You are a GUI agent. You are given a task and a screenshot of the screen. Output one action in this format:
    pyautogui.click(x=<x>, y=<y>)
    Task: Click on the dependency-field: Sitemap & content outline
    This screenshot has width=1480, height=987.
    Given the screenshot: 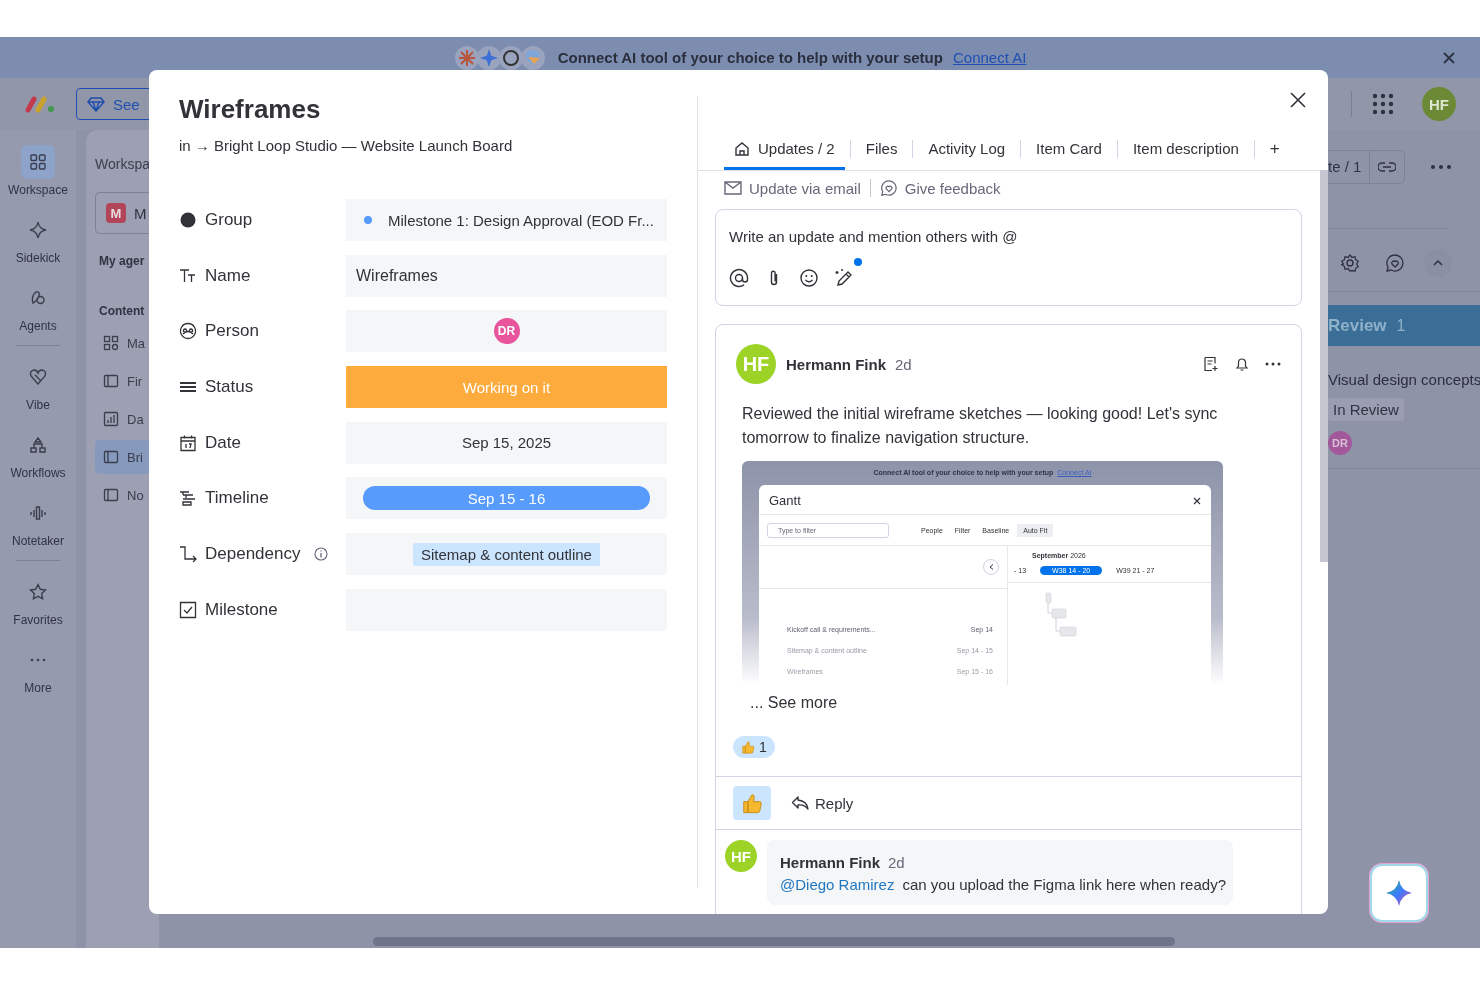 What is the action you would take?
    pyautogui.click(x=506, y=554)
    